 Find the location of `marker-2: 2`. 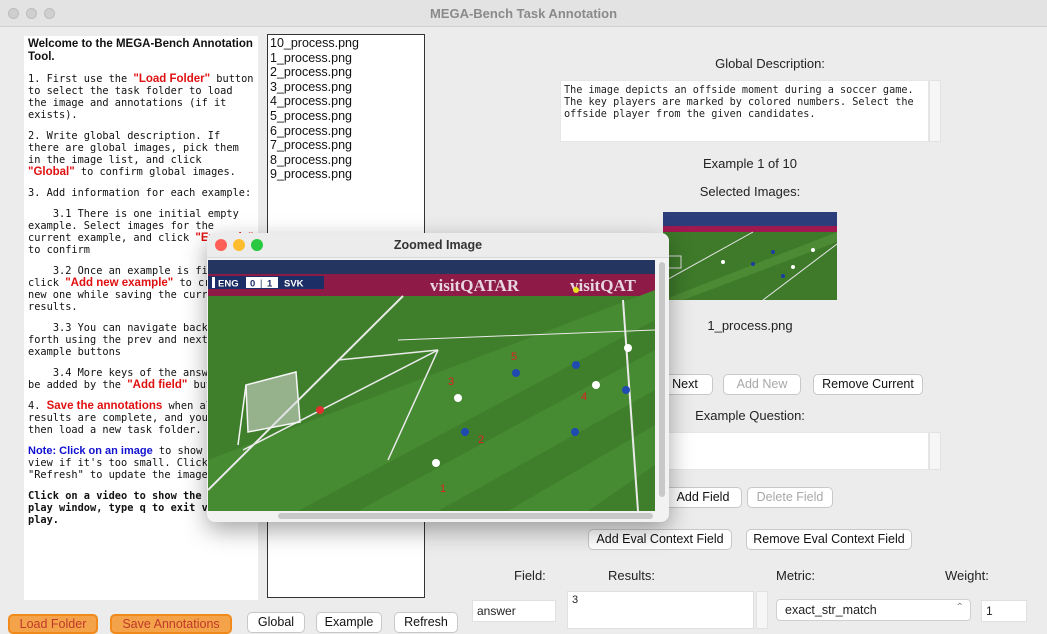

marker-2: 2 is located at coordinates (481, 440).